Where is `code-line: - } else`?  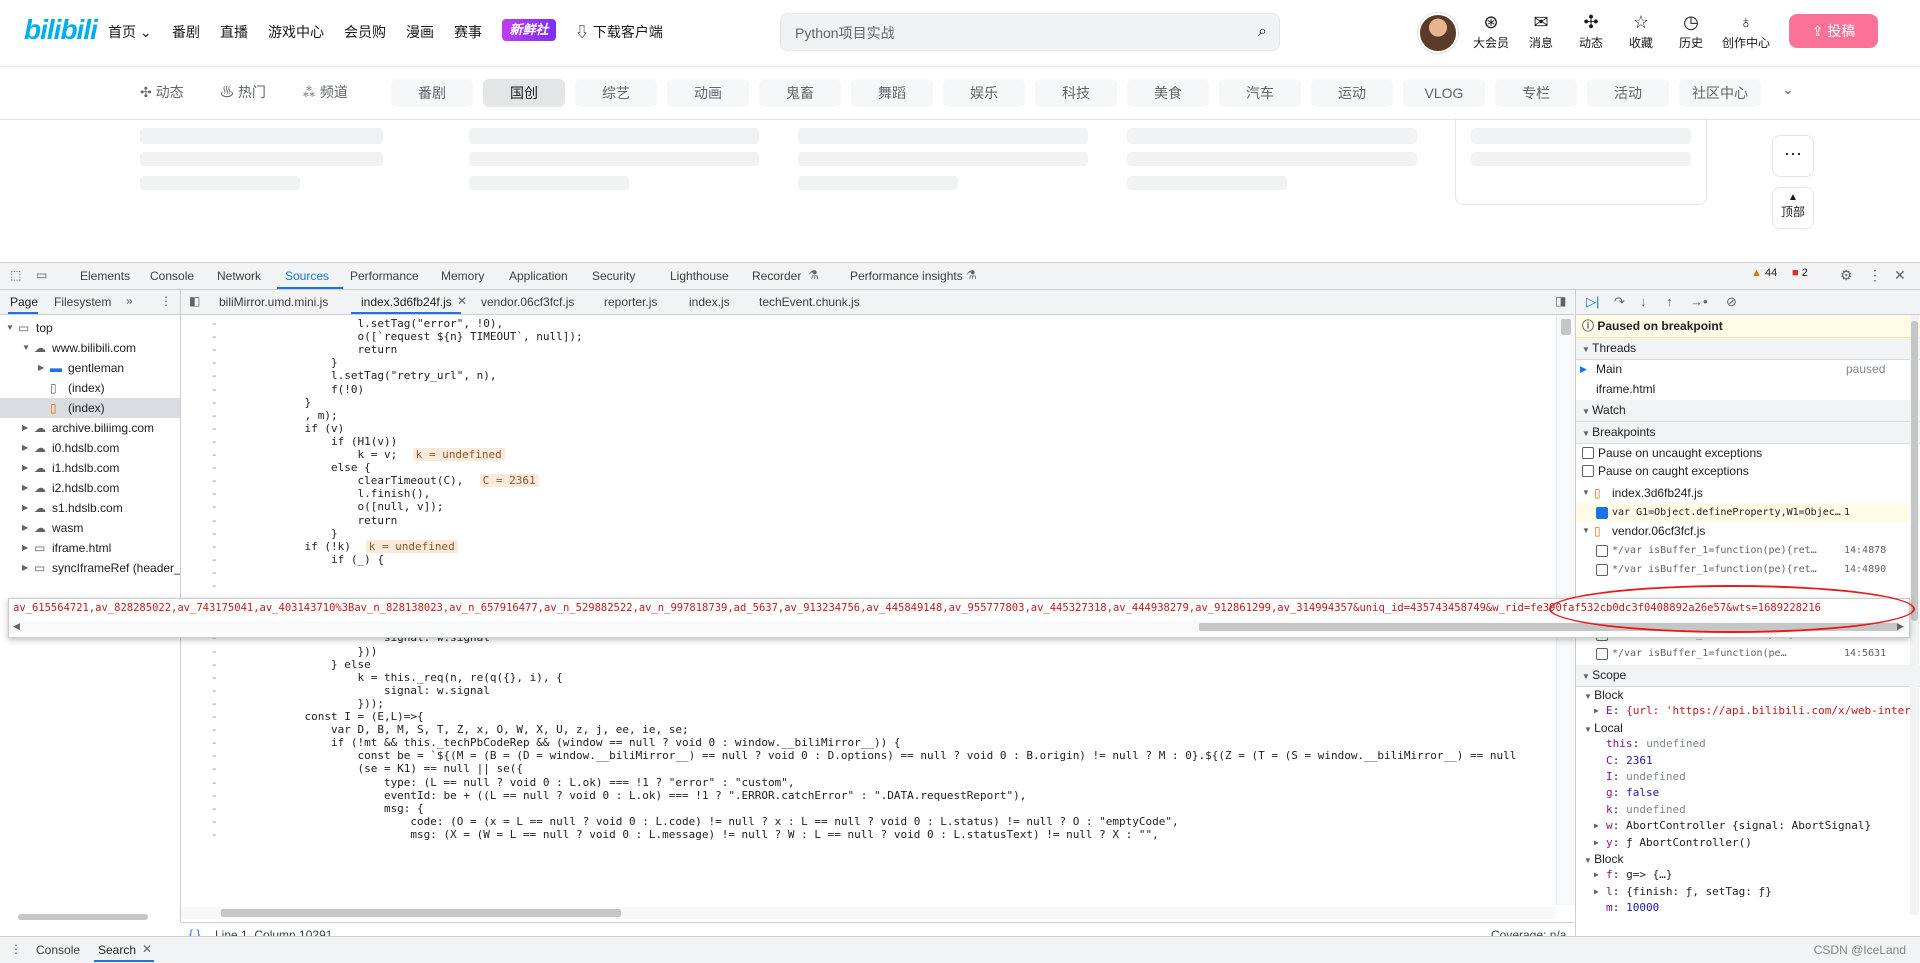 code-line: - } else is located at coordinates (868, 664).